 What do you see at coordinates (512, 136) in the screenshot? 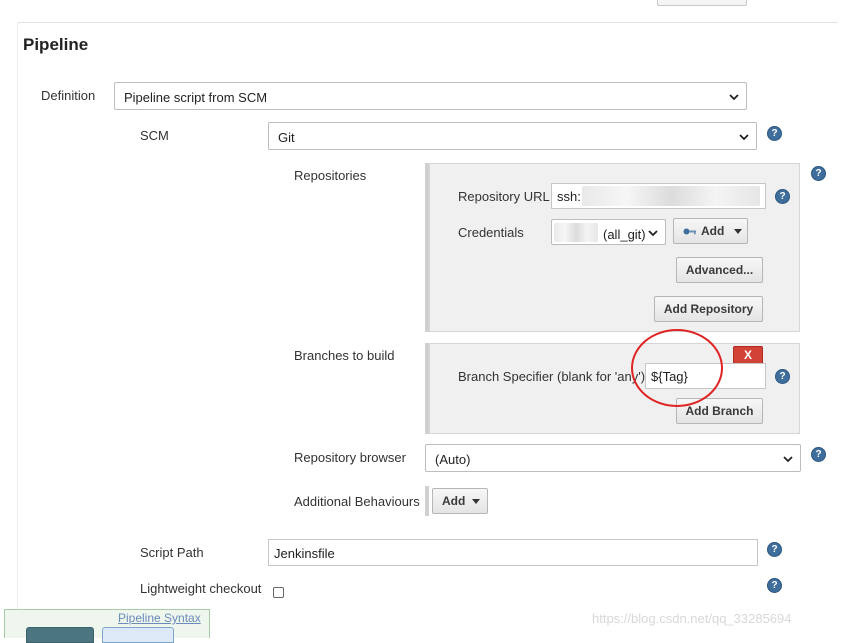
I see `scm-select: Git` at bounding box center [512, 136].